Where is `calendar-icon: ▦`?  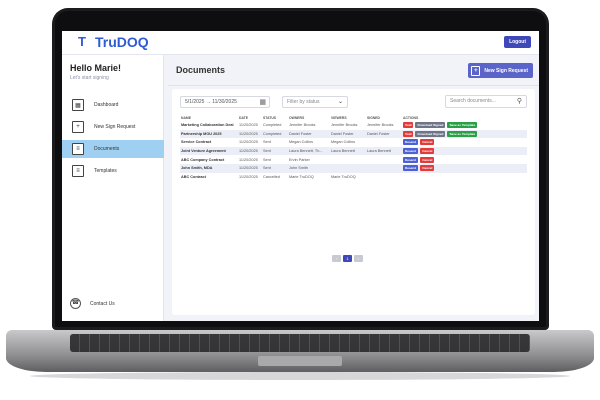
calendar-icon: ▦ is located at coordinates (262, 102).